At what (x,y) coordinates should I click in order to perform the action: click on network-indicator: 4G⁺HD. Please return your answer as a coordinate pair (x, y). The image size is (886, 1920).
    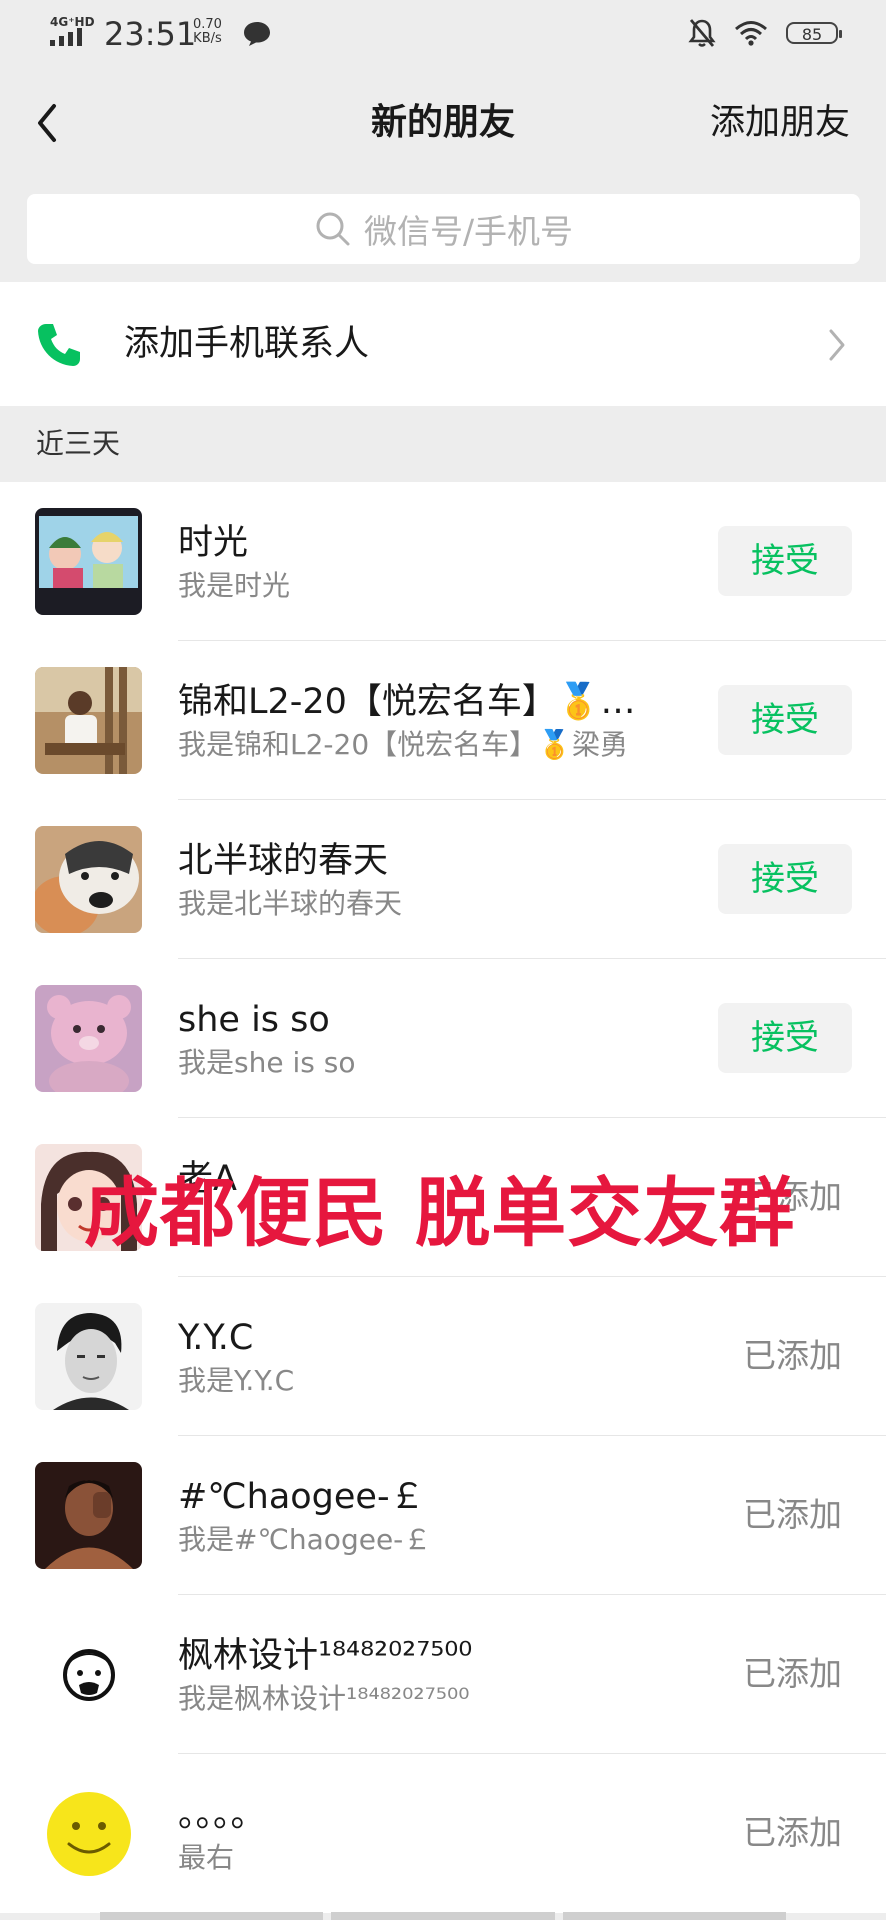
    Looking at the image, I should click on (72, 32).